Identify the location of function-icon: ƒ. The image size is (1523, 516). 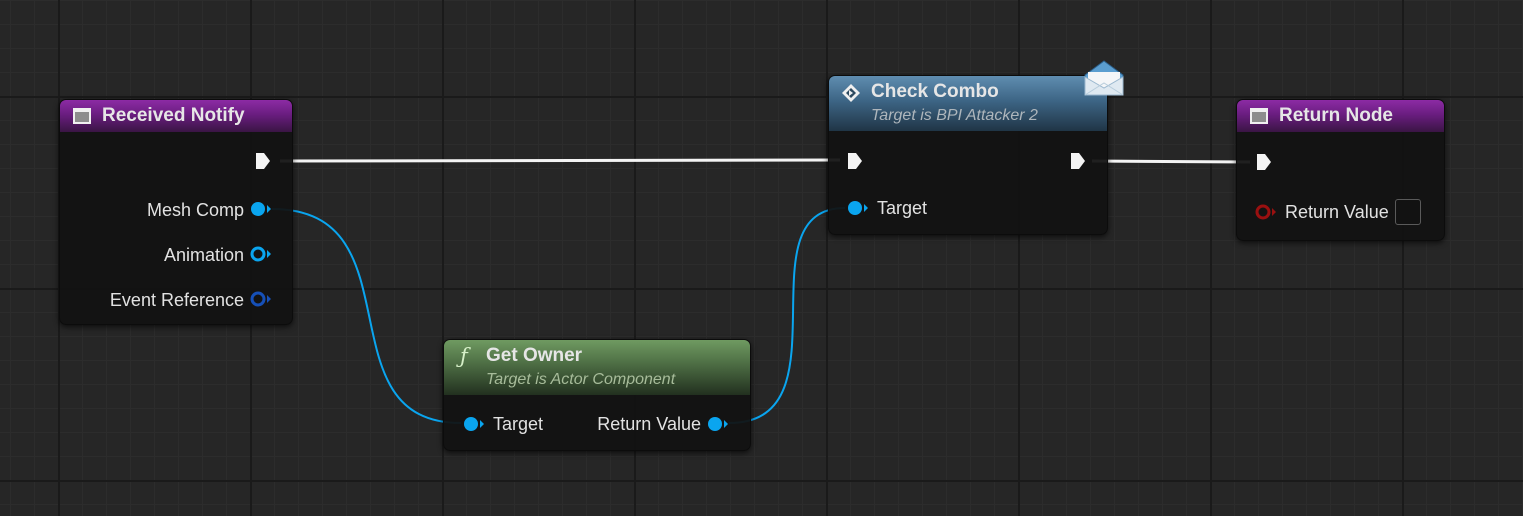
(464, 356).